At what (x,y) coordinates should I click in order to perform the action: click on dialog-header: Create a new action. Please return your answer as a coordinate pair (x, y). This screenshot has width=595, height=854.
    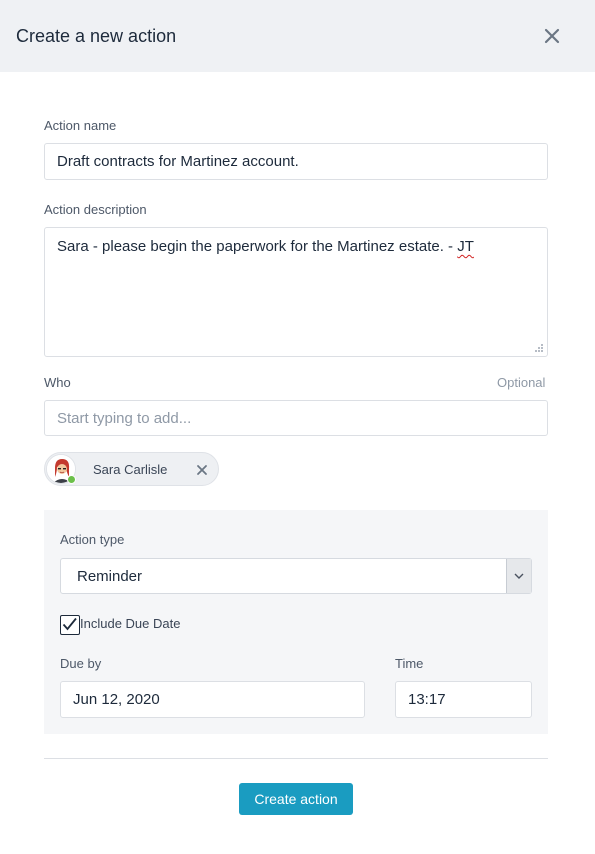
    Looking at the image, I should click on (297, 36).